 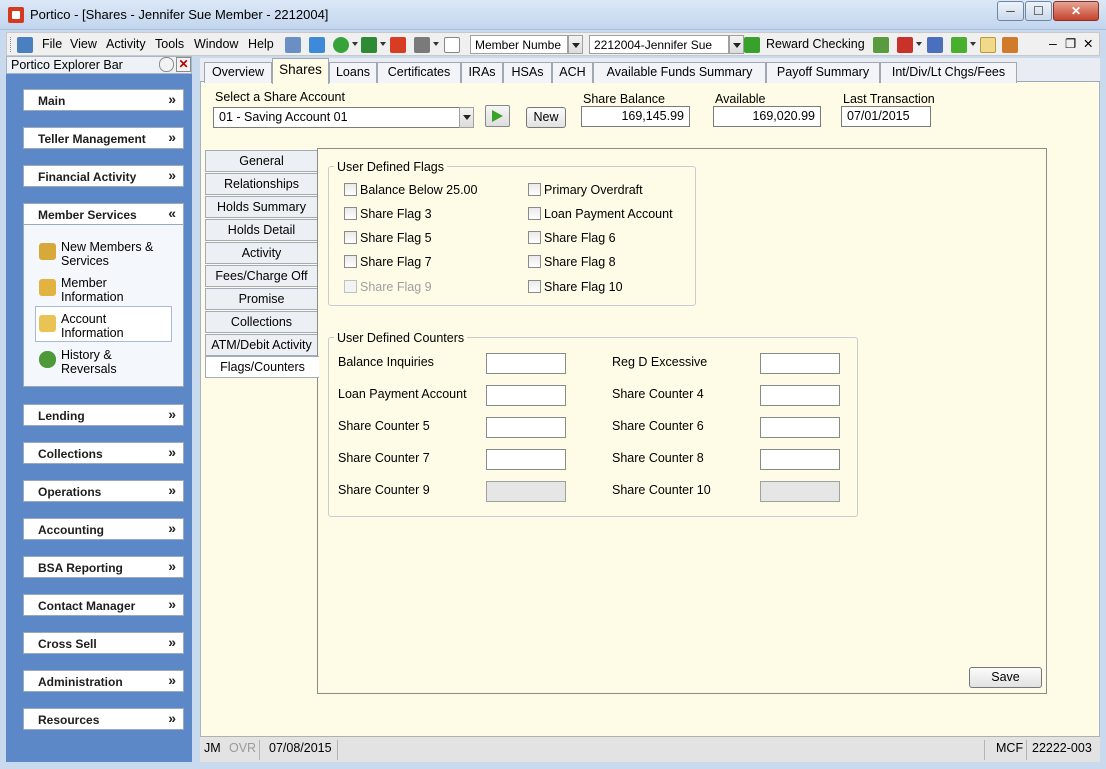 What do you see at coordinates (261, 230) in the screenshot?
I see `subtab-holds-detail: Holds Detail` at bounding box center [261, 230].